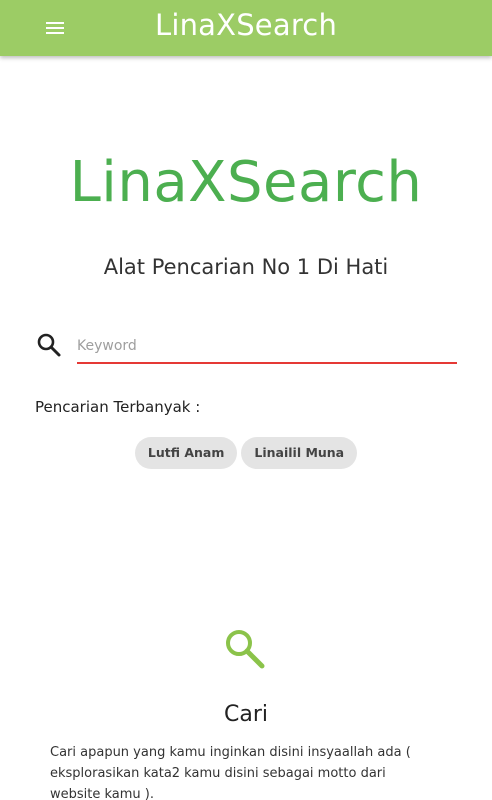 The image size is (492, 800). I want to click on hero-title: LinaXSearch, so click(246, 182).